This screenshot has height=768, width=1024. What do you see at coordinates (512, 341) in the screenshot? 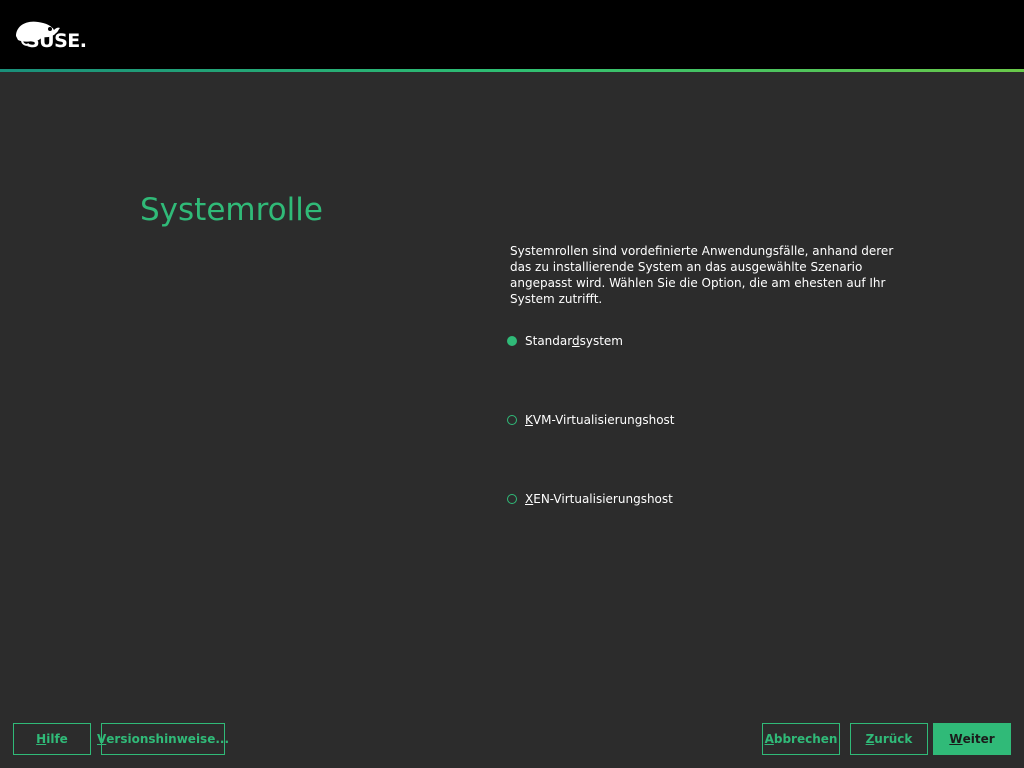
I see `radio-checked-icon` at bounding box center [512, 341].